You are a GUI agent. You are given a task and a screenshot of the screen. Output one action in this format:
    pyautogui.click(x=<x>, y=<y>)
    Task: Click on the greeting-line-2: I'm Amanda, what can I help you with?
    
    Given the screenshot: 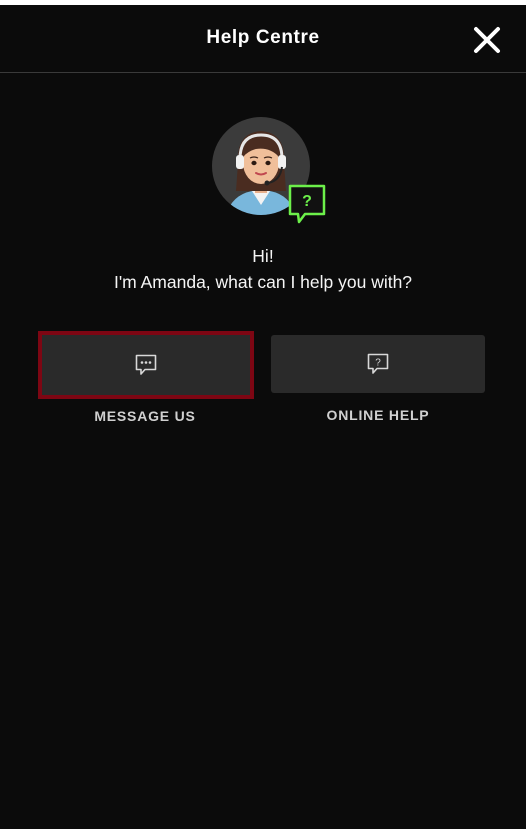 What is the action you would take?
    pyautogui.click(x=263, y=282)
    